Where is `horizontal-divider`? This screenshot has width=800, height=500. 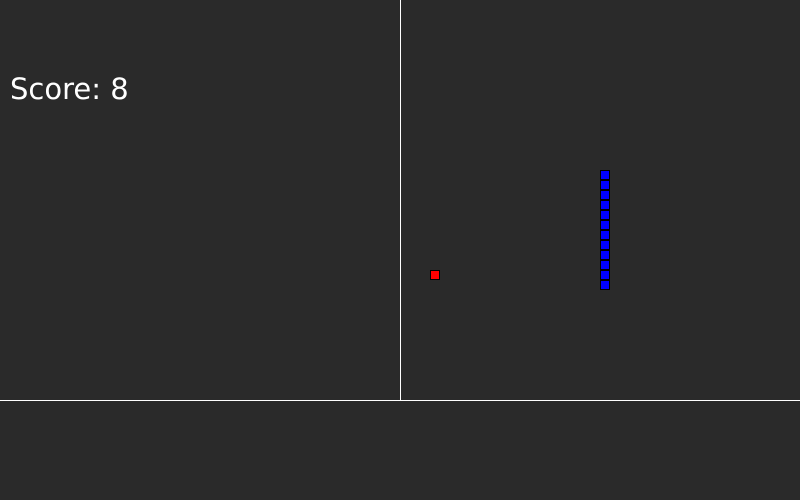
horizontal-divider is located at coordinates (400, 400).